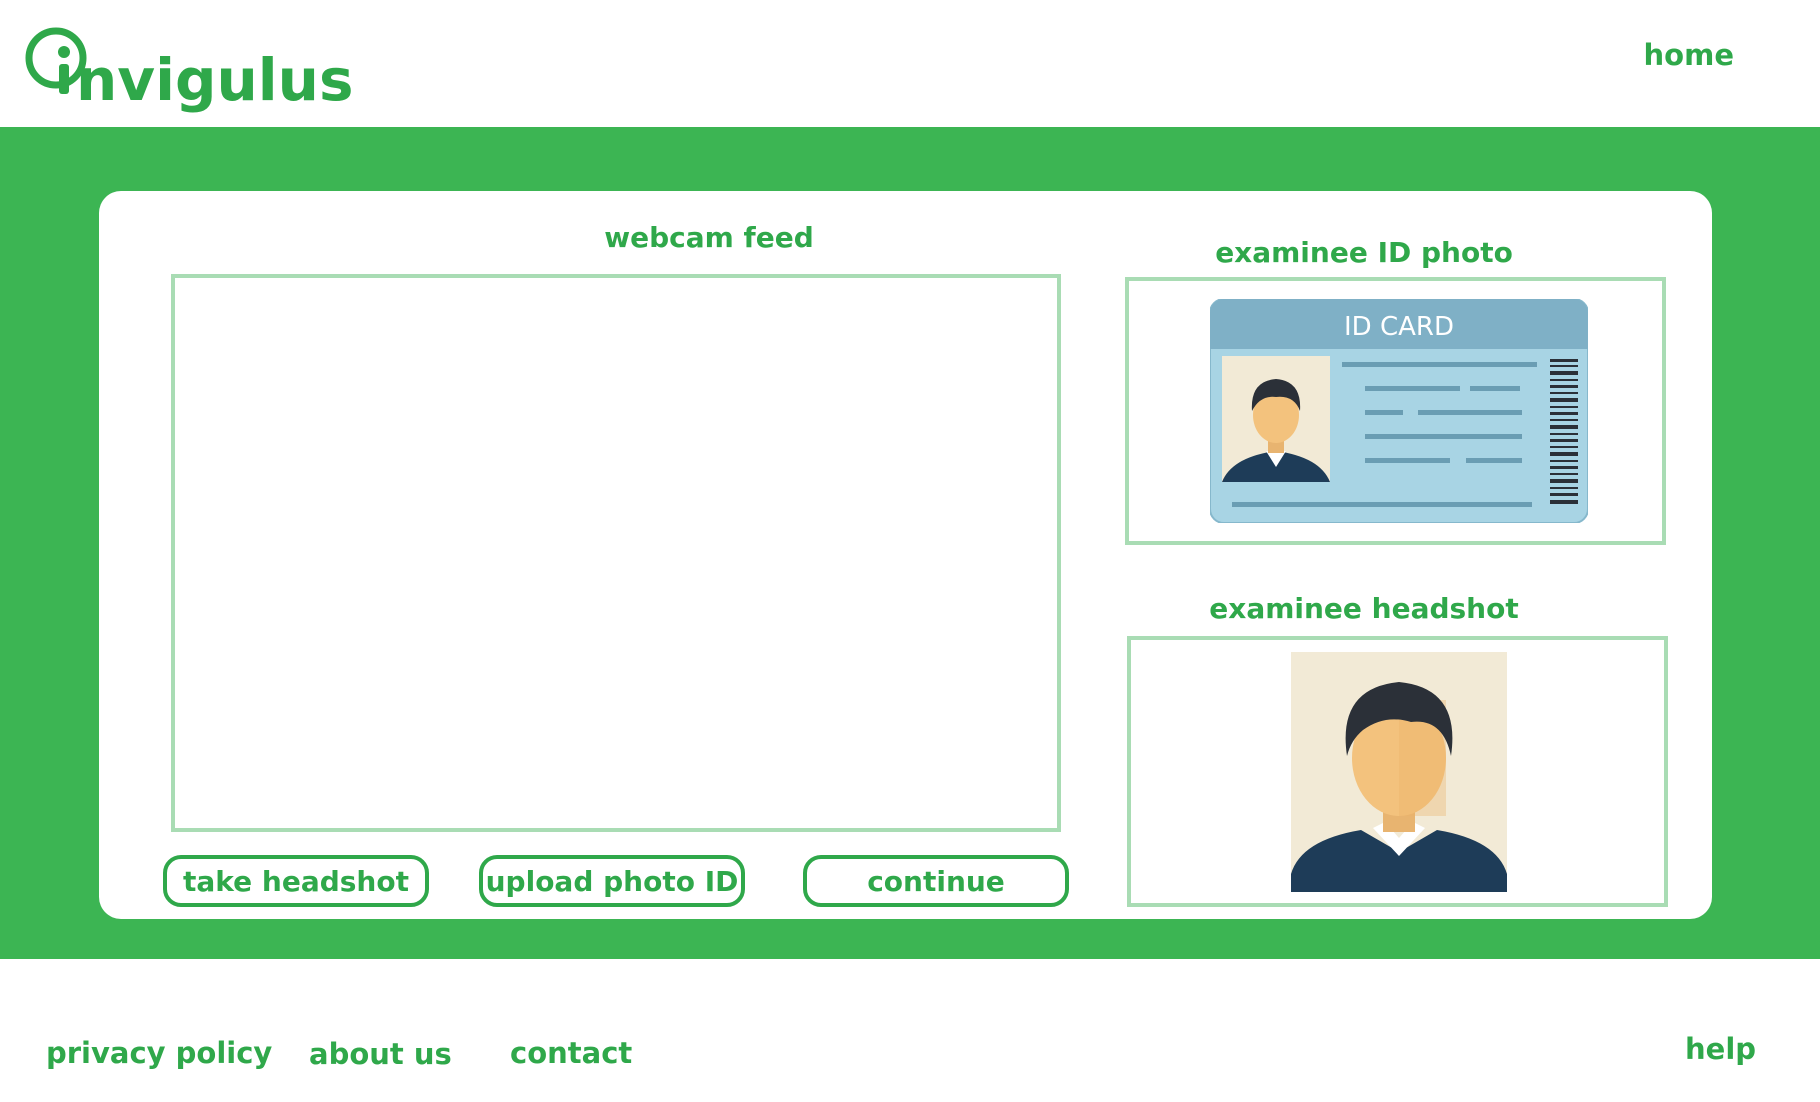  What do you see at coordinates (936, 881) in the screenshot?
I see `continue-button: continue` at bounding box center [936, 881].